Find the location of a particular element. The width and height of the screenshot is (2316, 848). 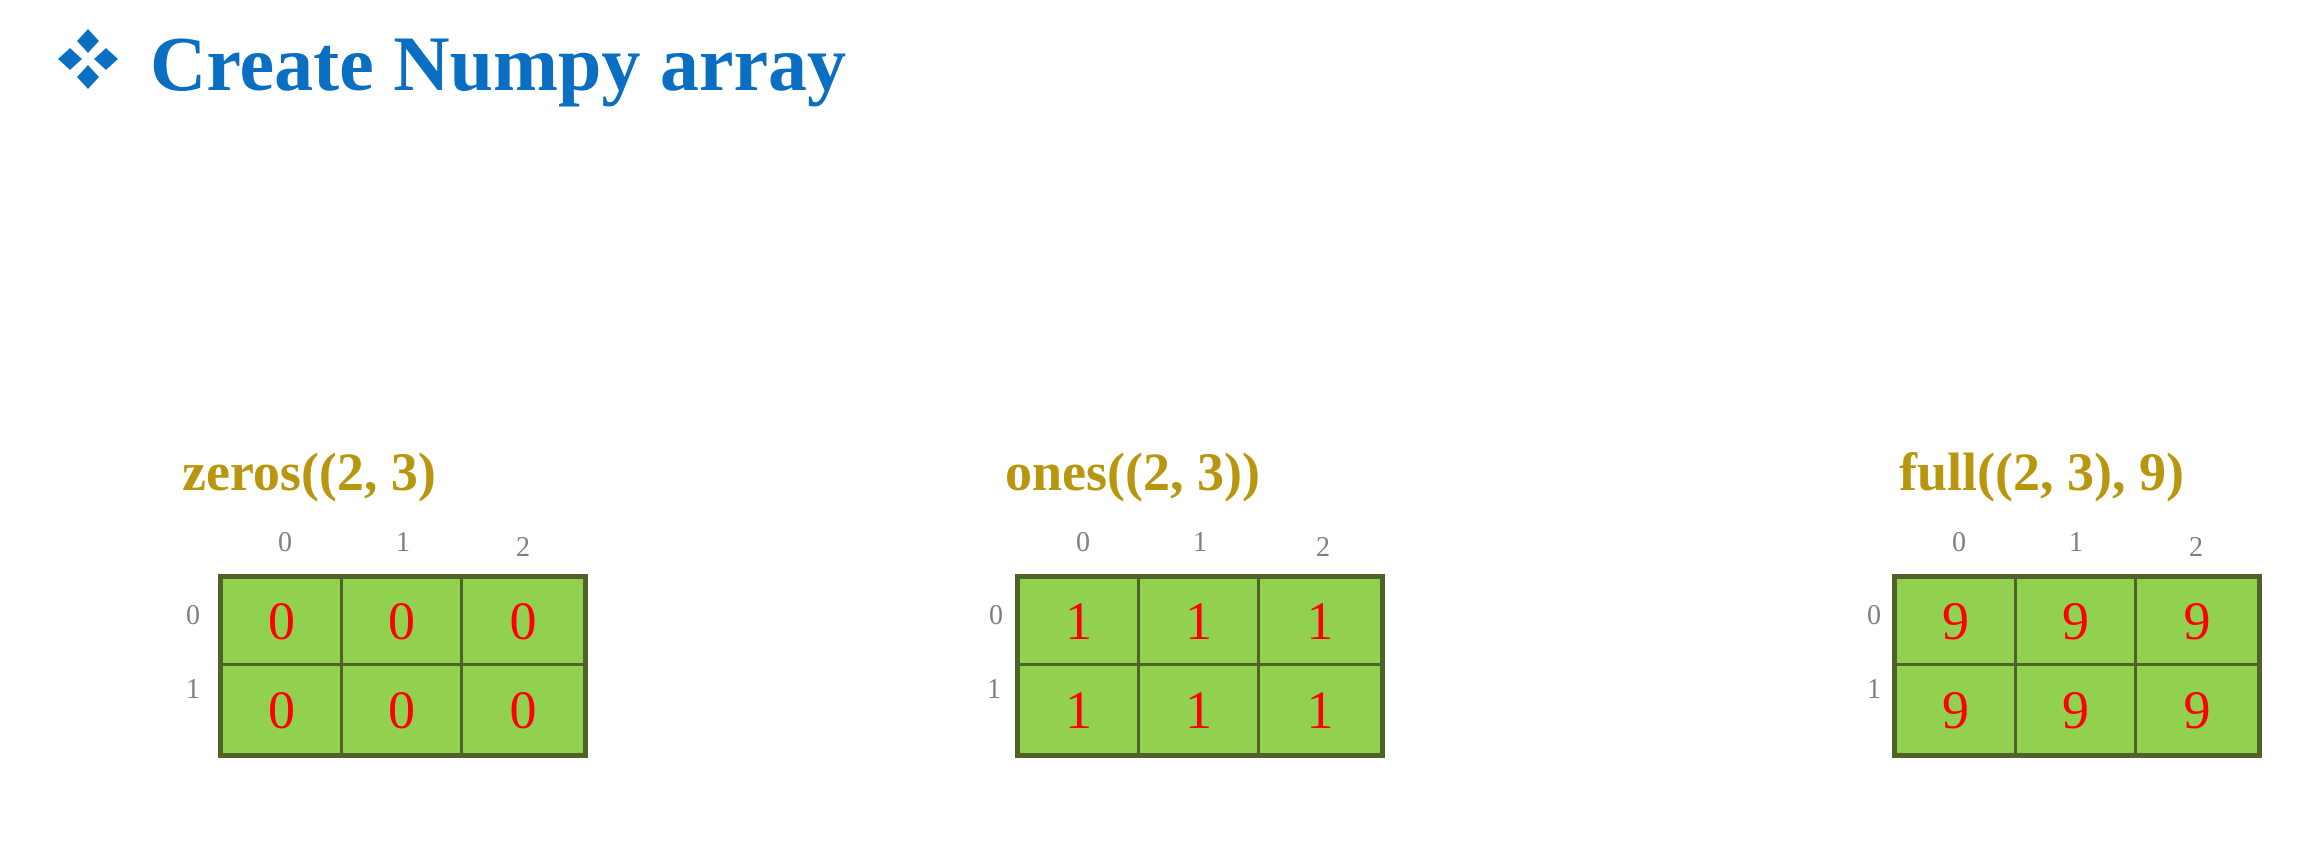

array-grid: 1 1 1 1 1 1 is located at coordinates (1200, 666).